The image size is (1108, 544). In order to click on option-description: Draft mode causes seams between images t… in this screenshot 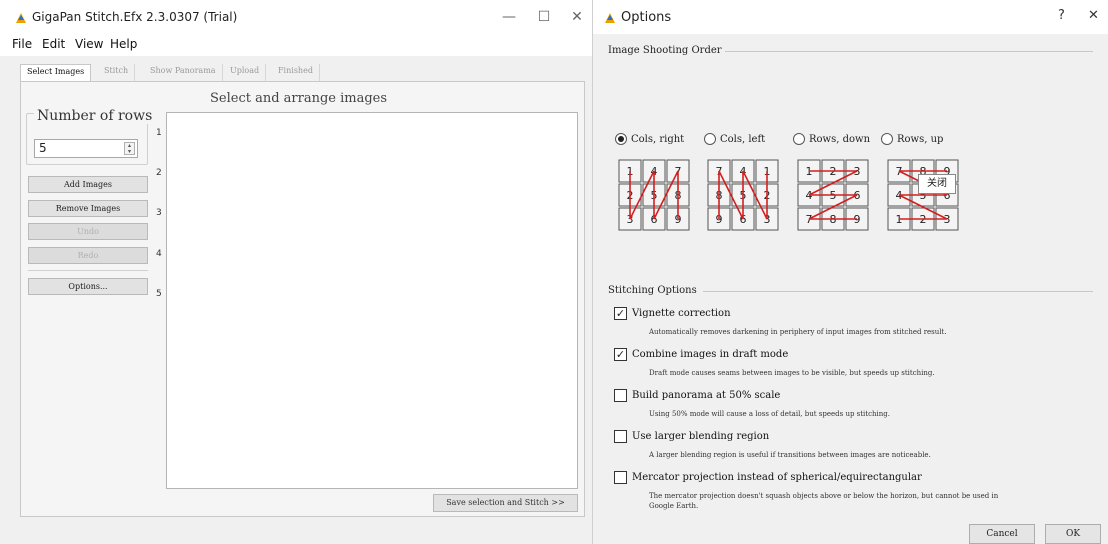, I will do `click(792, 373)`.